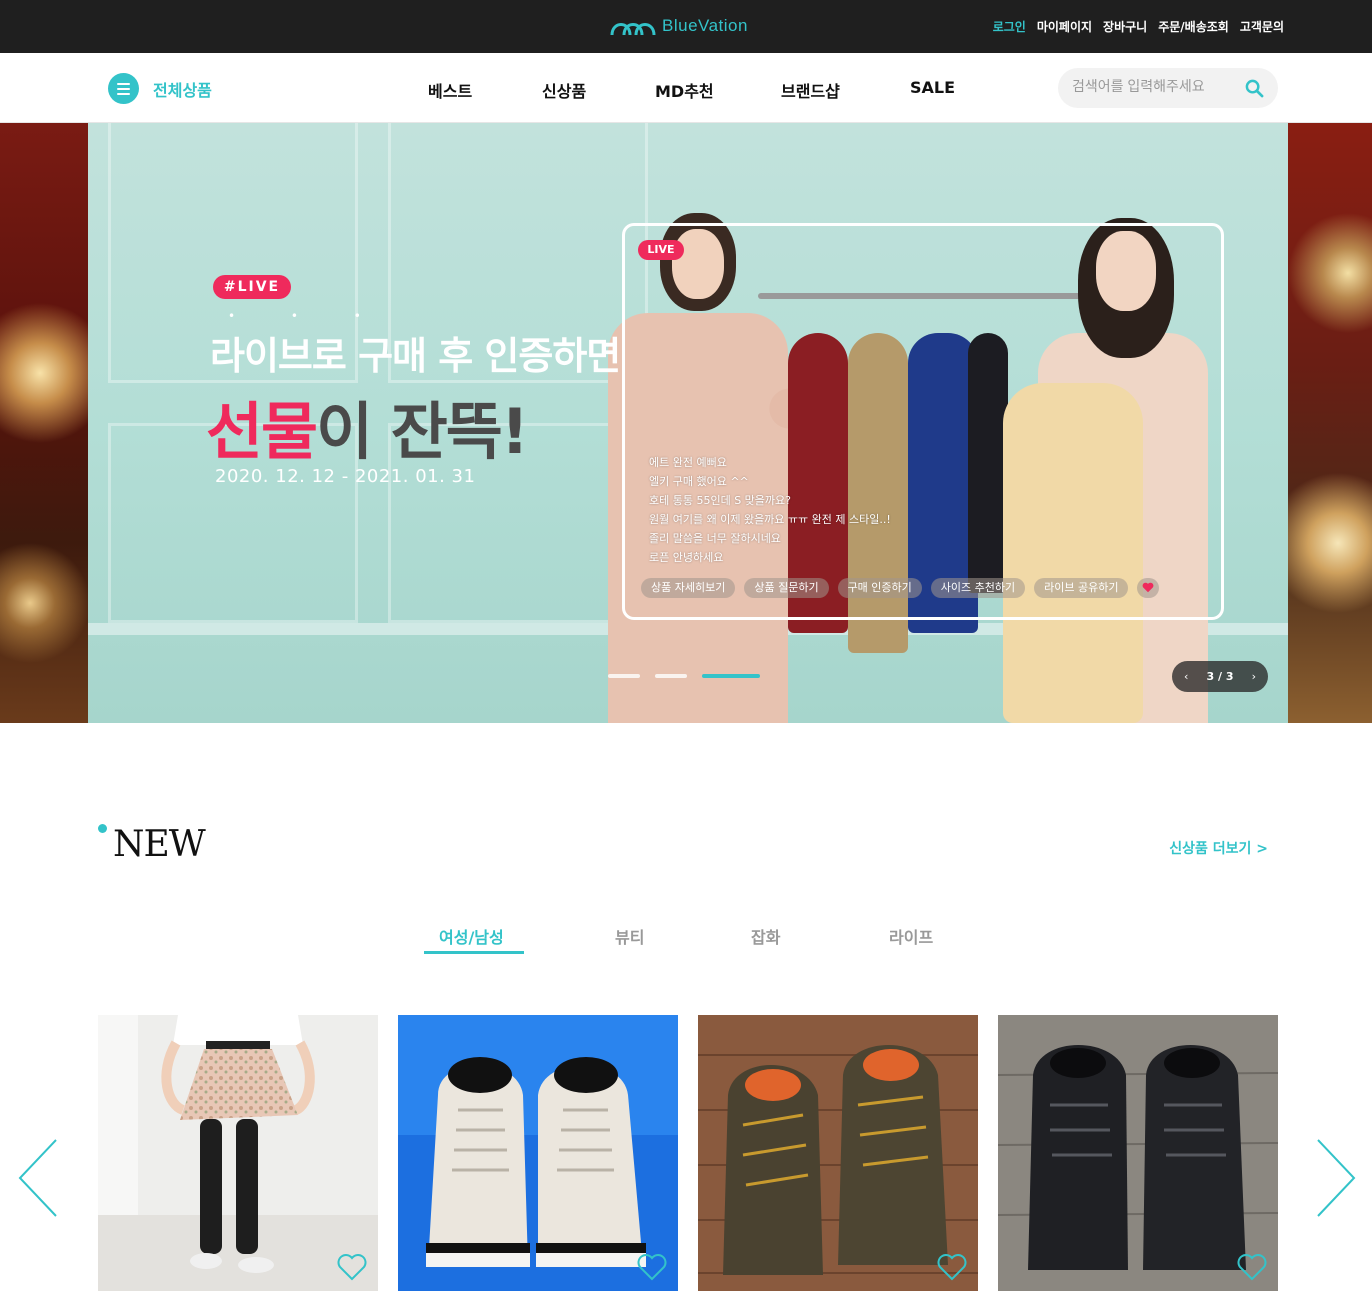 Image resolution: width=1372 pixels, height=1291 pixels. Describe the element at coordinates (705, 25) in the screenshot. I see `brand-name: BlueVation` at that location.